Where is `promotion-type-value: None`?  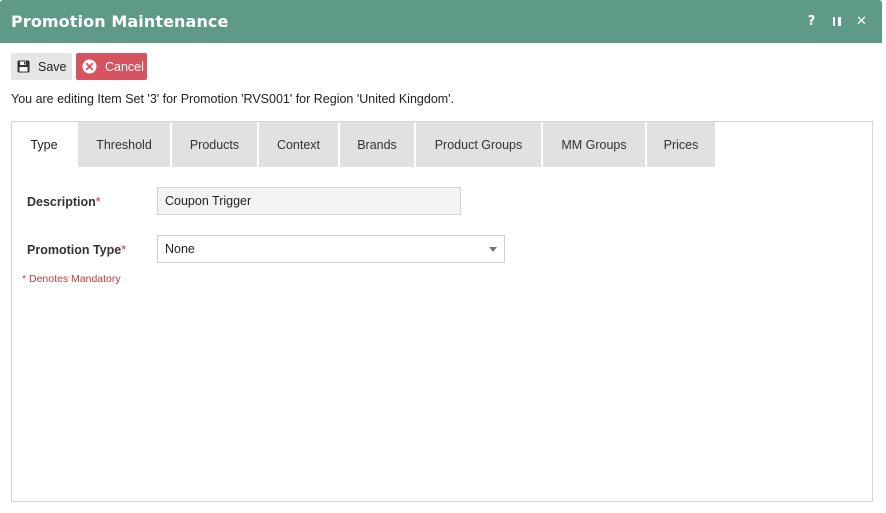 promotion-type-value: None is located at coordinates (180, 249).